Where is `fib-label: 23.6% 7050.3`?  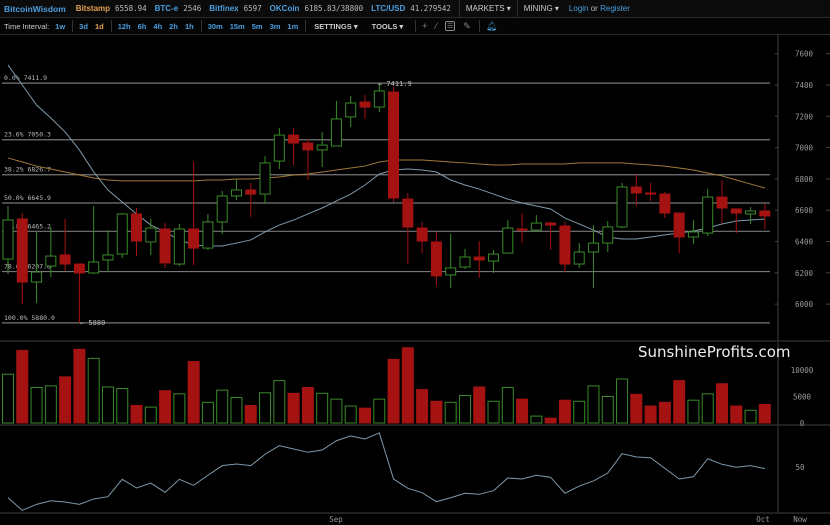
fib-label: 23.6% 7050.3 is located at coordinates (27, 135).